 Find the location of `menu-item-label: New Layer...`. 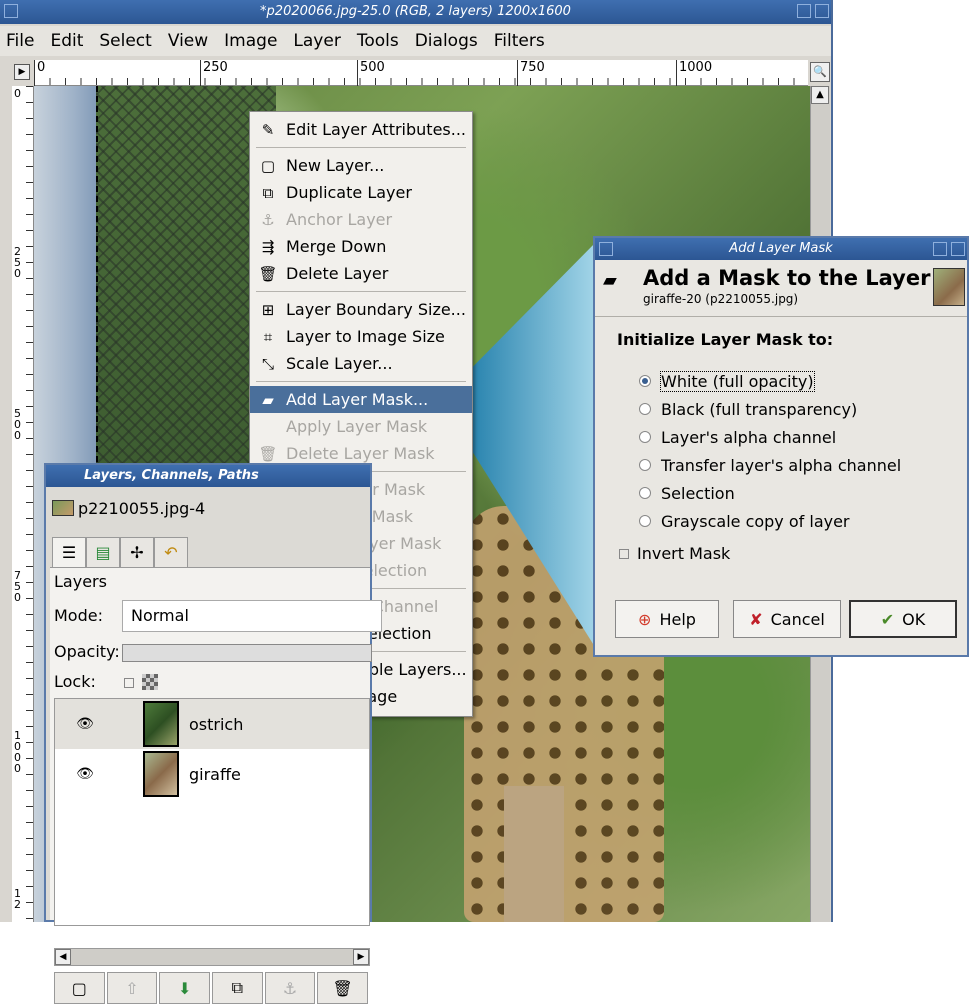

menu-item-label: New Layer... is located at coordinates (335, 165).